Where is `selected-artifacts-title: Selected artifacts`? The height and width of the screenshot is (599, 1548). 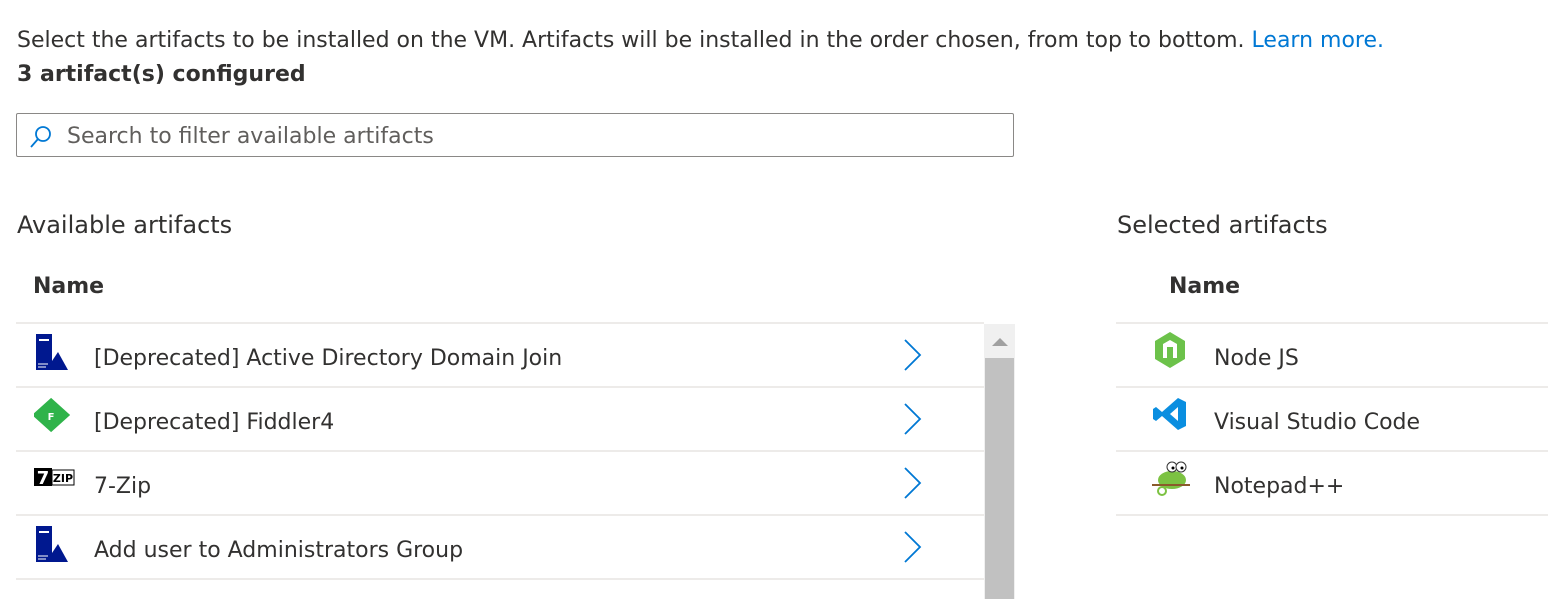 selected-artifacts-title: Selected artifacts is located at coordinates (1222, 225).